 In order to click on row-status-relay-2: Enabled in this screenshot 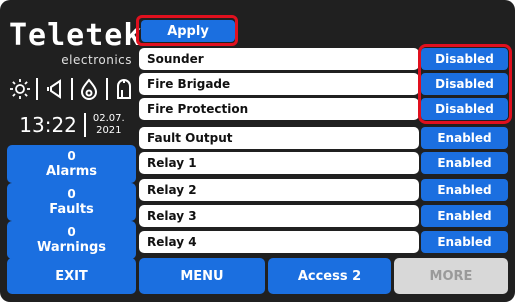, I will do `click(464, 190)`.